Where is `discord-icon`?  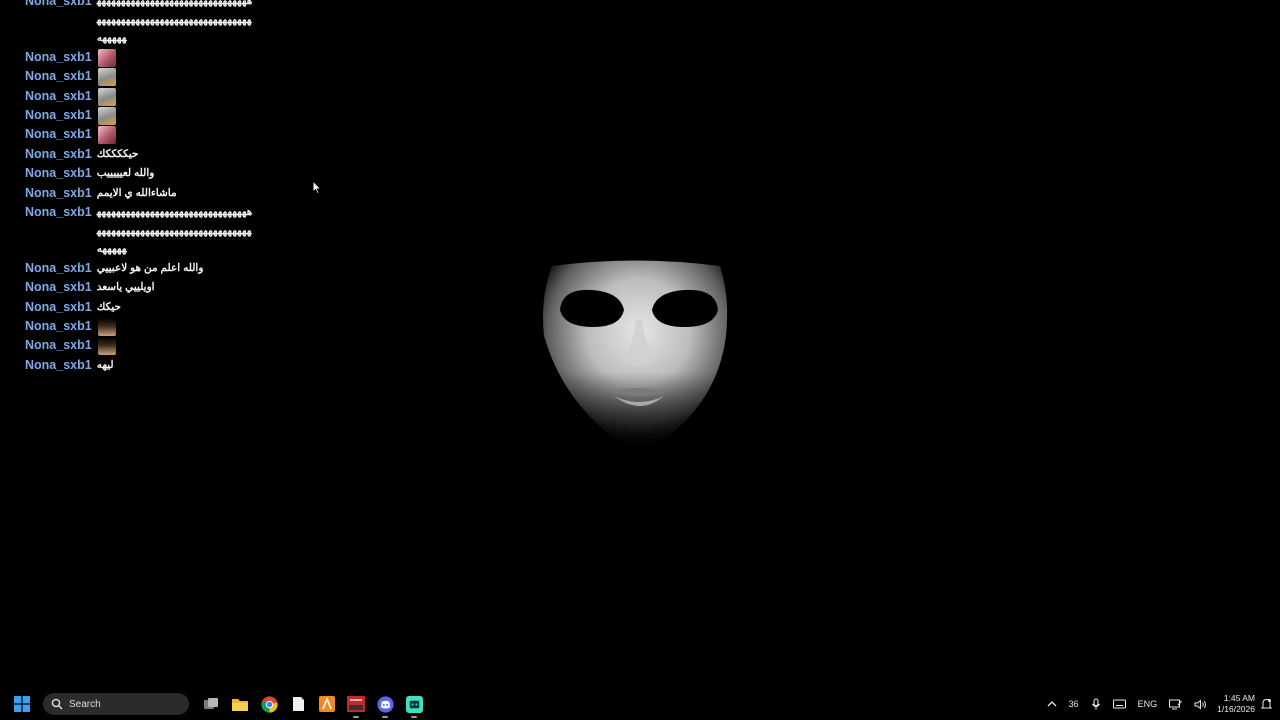
discord-icon is located at coordinates (385, 704).